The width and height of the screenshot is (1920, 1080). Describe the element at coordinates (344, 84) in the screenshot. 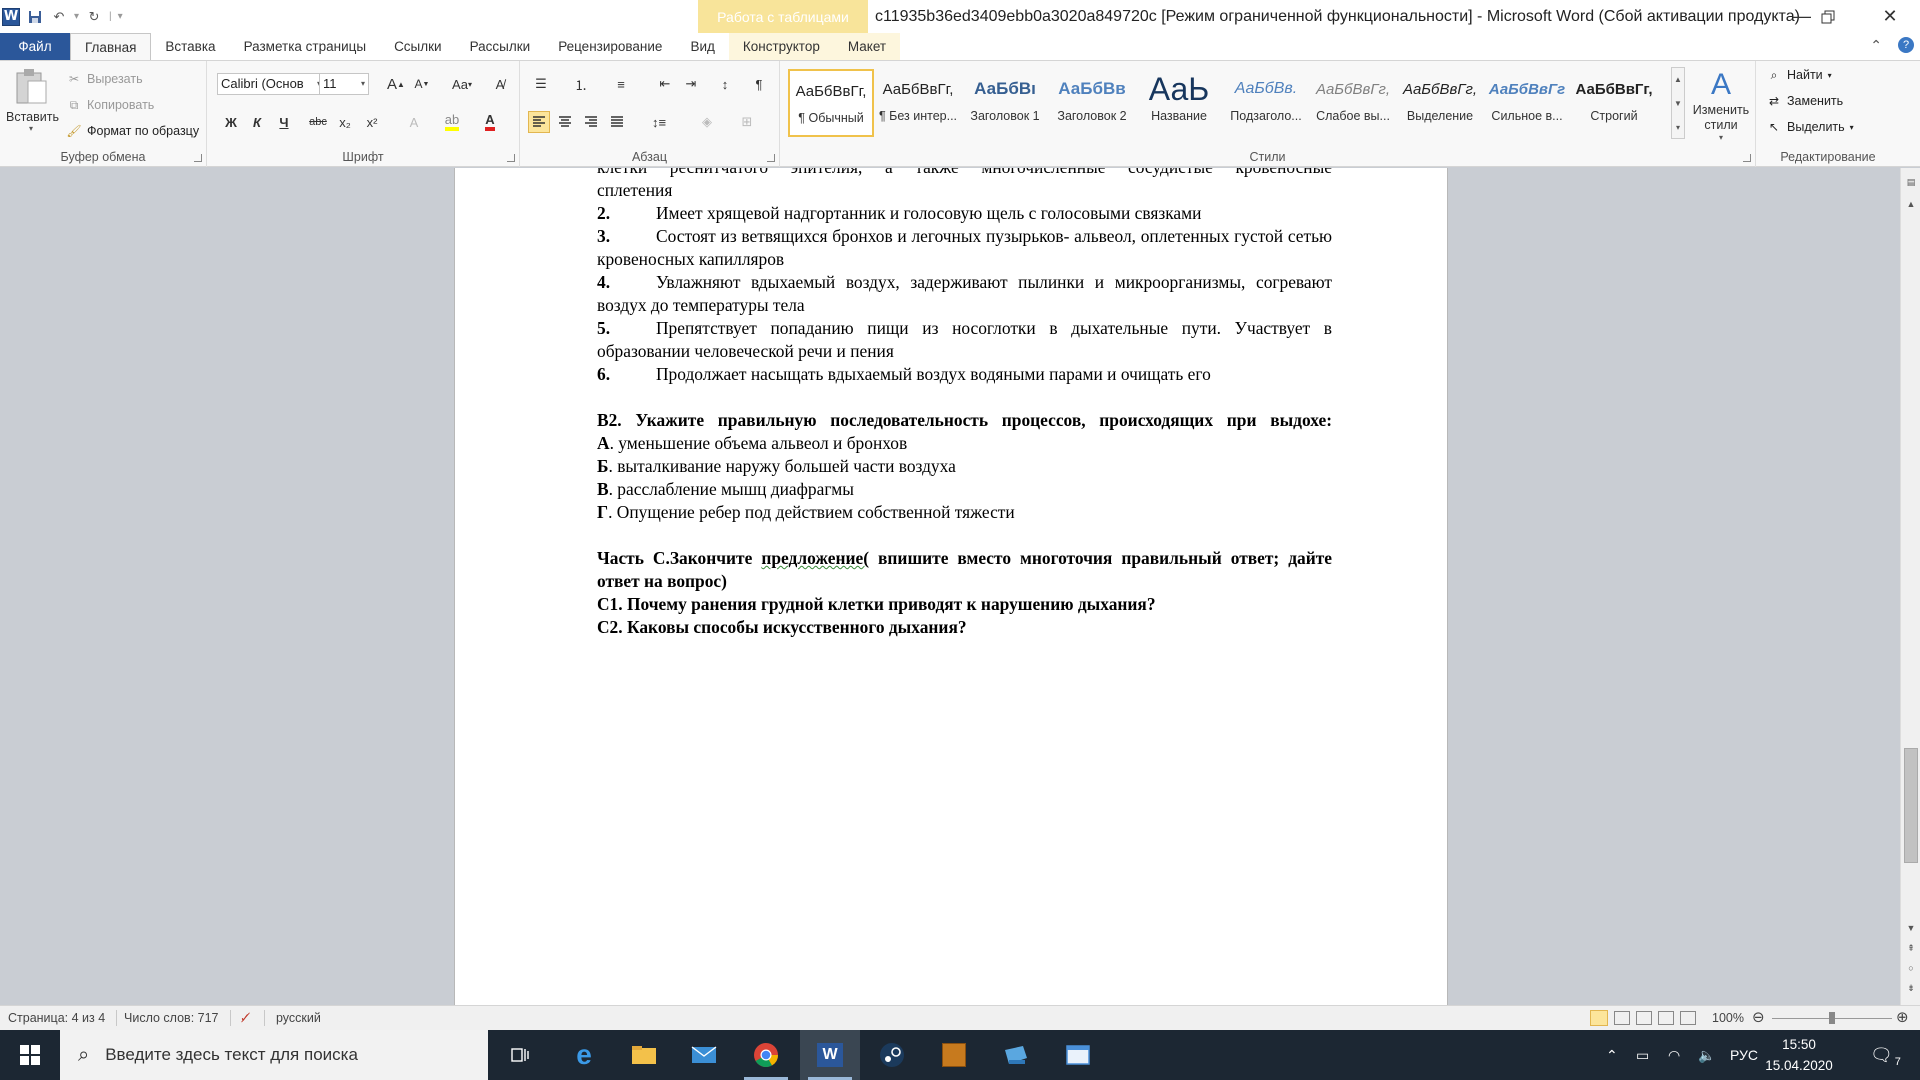

I see `font-size-dropdown: 11 ▾` at that location.